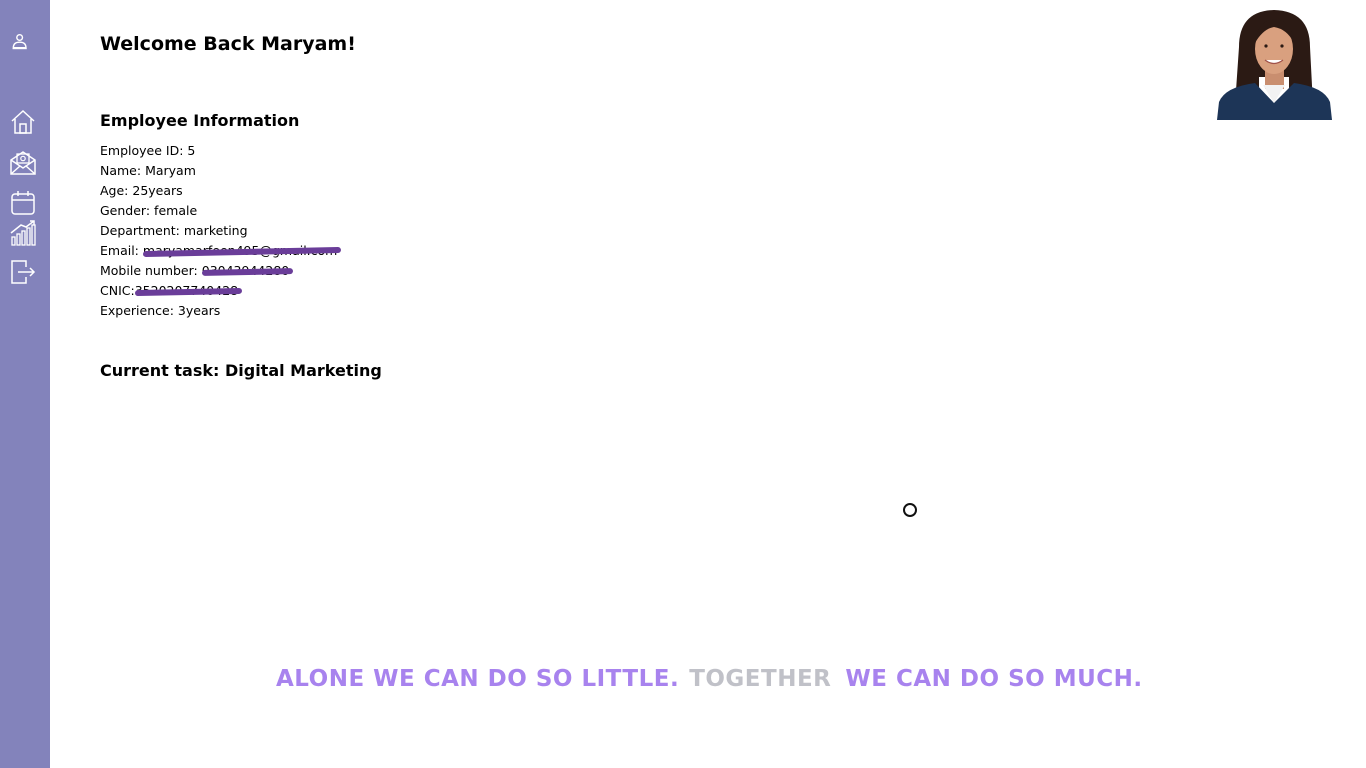  I want to click on field-label: CNIC:, so click(117, 290).